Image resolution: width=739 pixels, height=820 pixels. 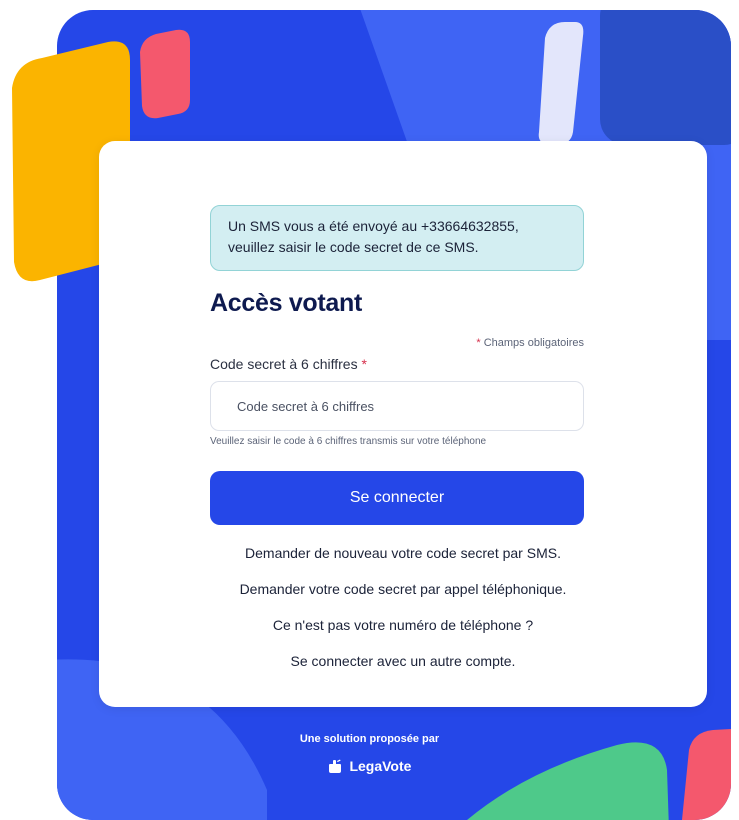 I want to click on connect-button: Se connecter, so click(x=397, y=498).